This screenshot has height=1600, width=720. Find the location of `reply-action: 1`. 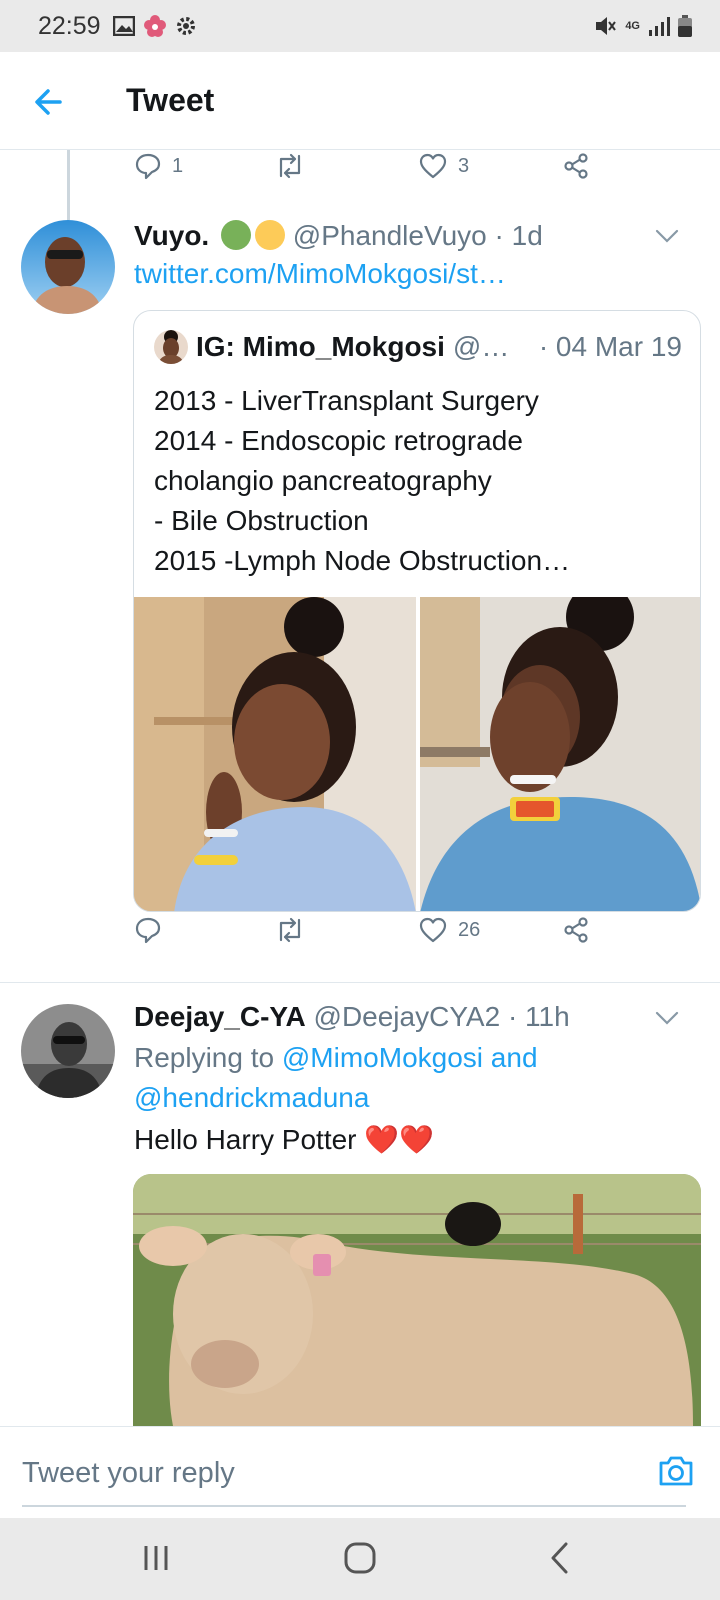

reply-action: 1 is located at coordinates (158, 166).